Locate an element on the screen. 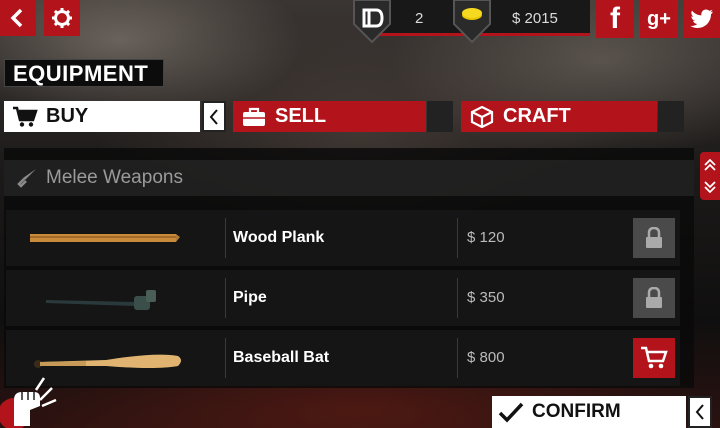 This screenshot has height=428, width=720. tab-craft: CRAFT is located at coordinates (559, 116).